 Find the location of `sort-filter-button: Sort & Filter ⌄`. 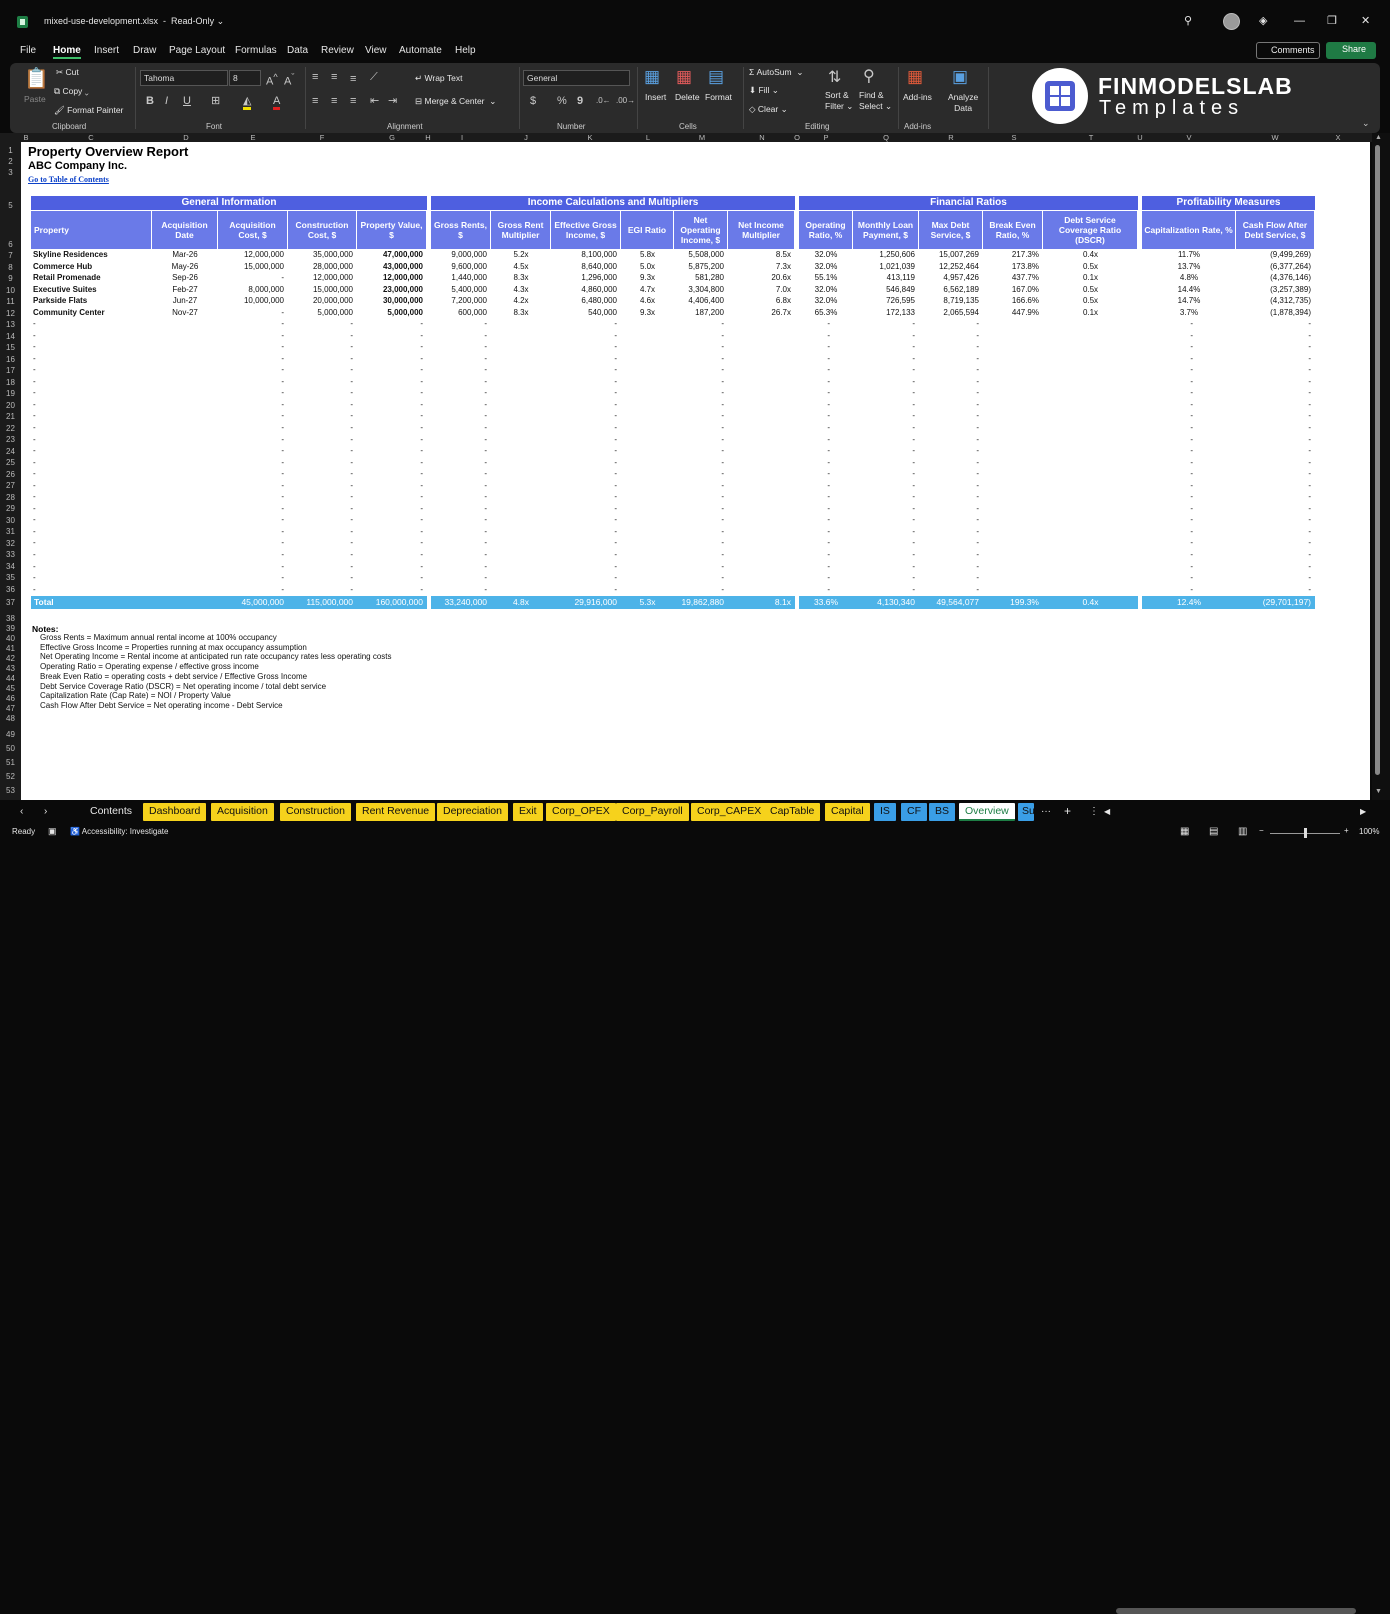

sort-filter-button: Sort & Filter ⌄ is located at coordinates (839, 101).